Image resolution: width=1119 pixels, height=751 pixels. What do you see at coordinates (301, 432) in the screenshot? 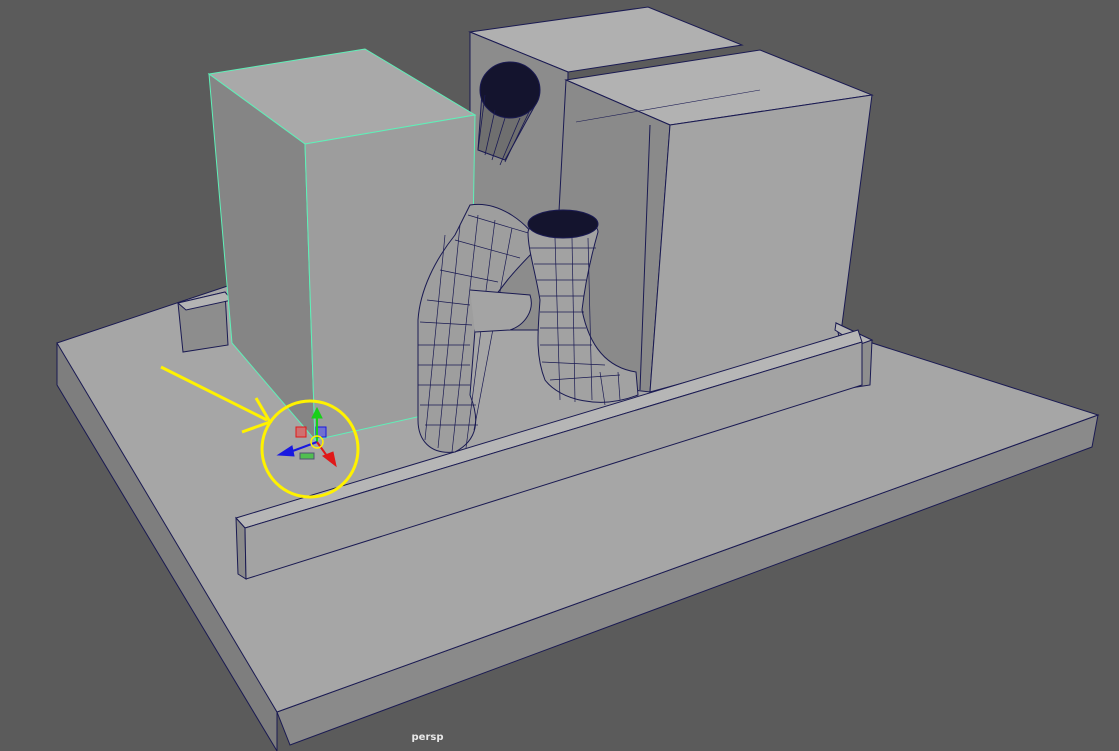
I see `xy-plane-handle` at bounding box center [301, 432].